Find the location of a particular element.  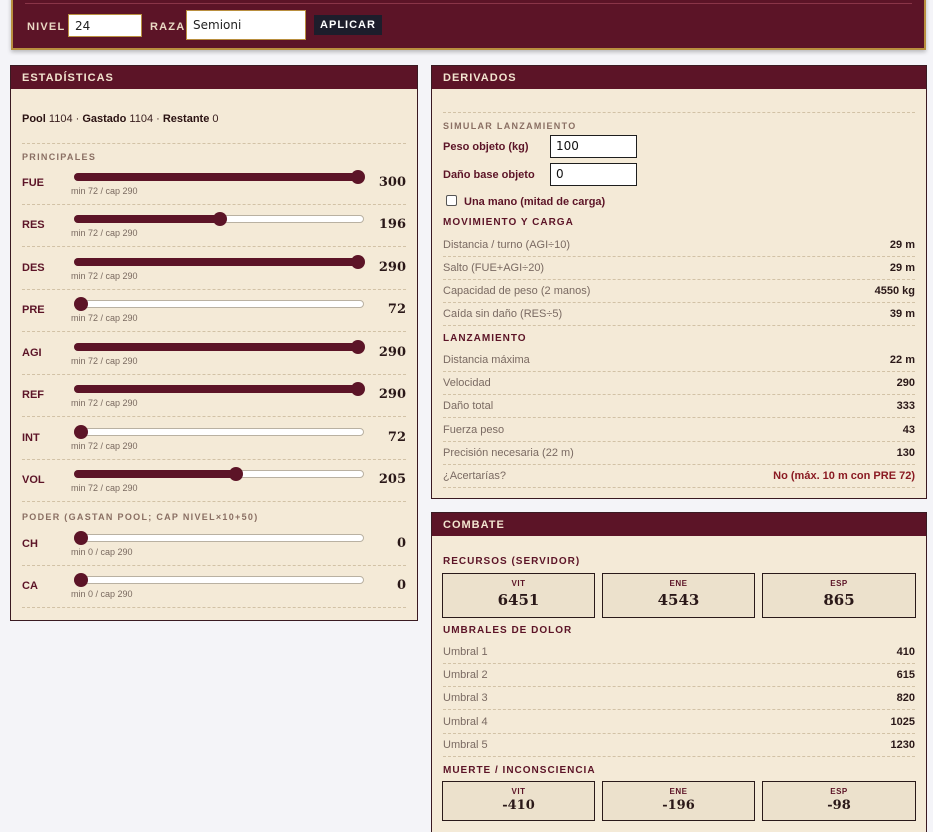

row-value: No (máx. 10 m con PRE 72) is located at coordinates (844, 476).